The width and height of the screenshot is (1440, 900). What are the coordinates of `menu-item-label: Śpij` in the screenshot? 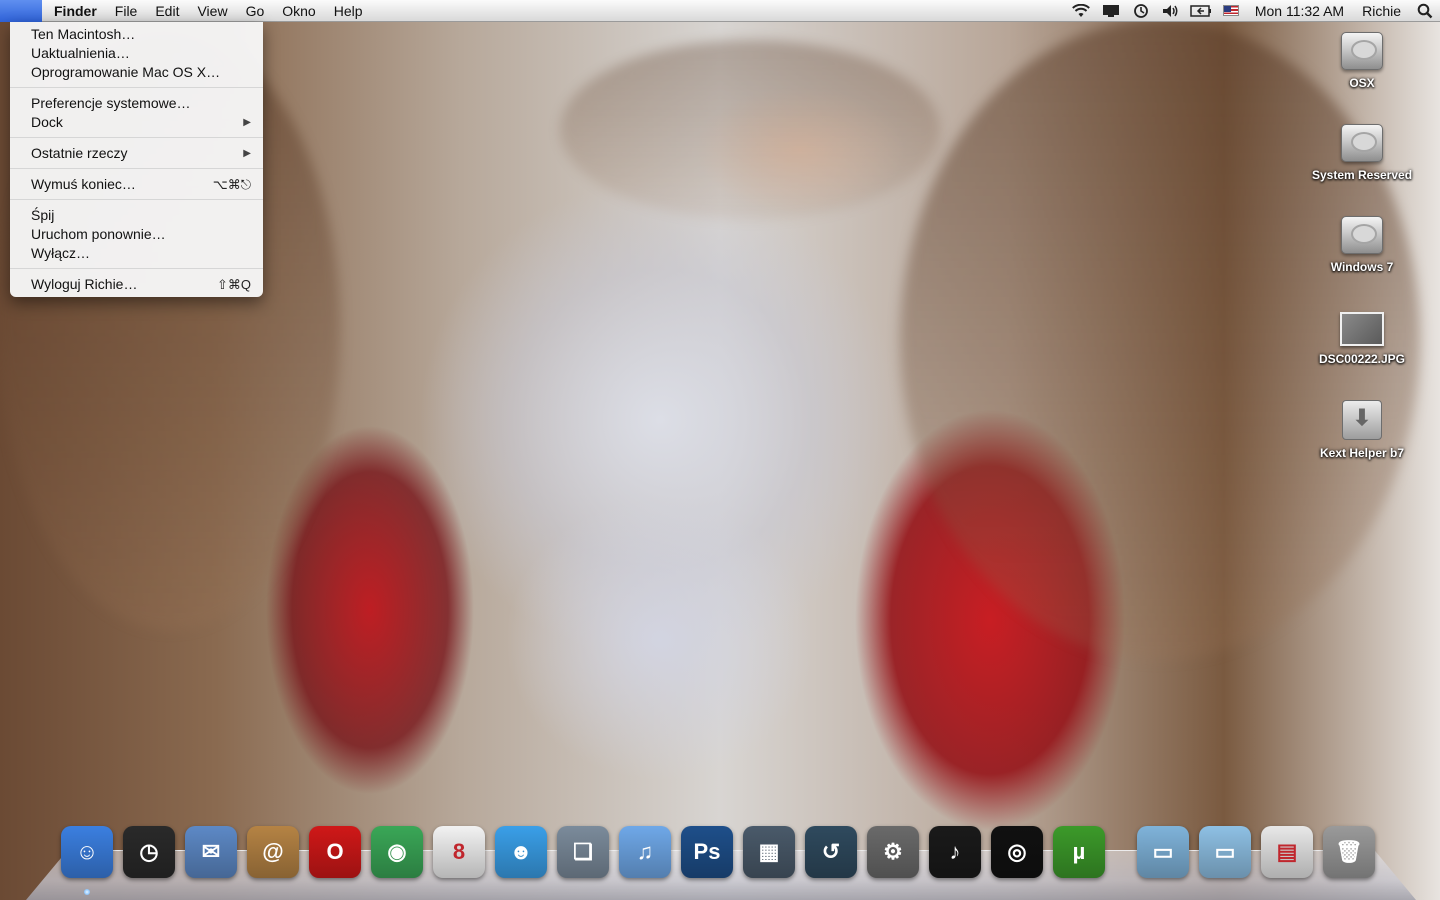 It's located at (43, 215).